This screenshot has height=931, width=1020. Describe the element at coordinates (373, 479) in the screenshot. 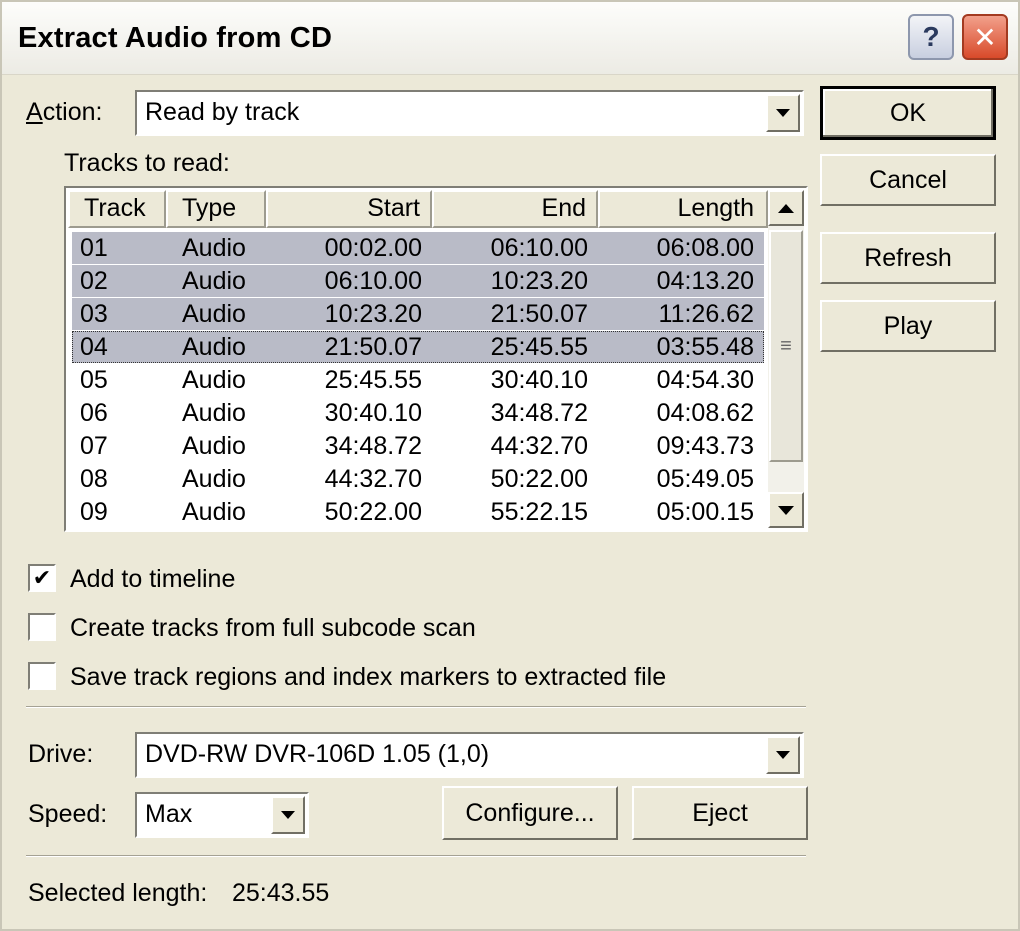

I see `track-start: 44:32.70` at that location.